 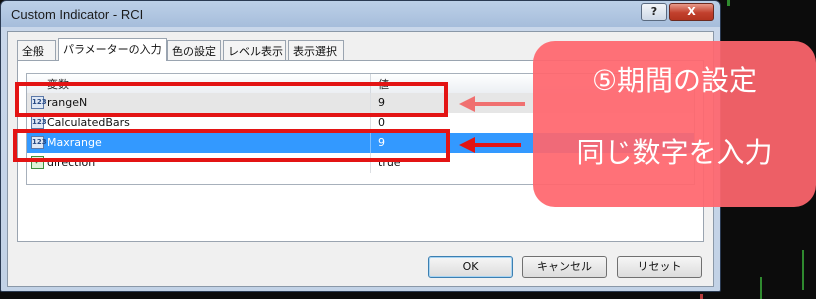 I want to click on title-bar: Custom Indicator - RCI ? X, so click(x=360, y=14).